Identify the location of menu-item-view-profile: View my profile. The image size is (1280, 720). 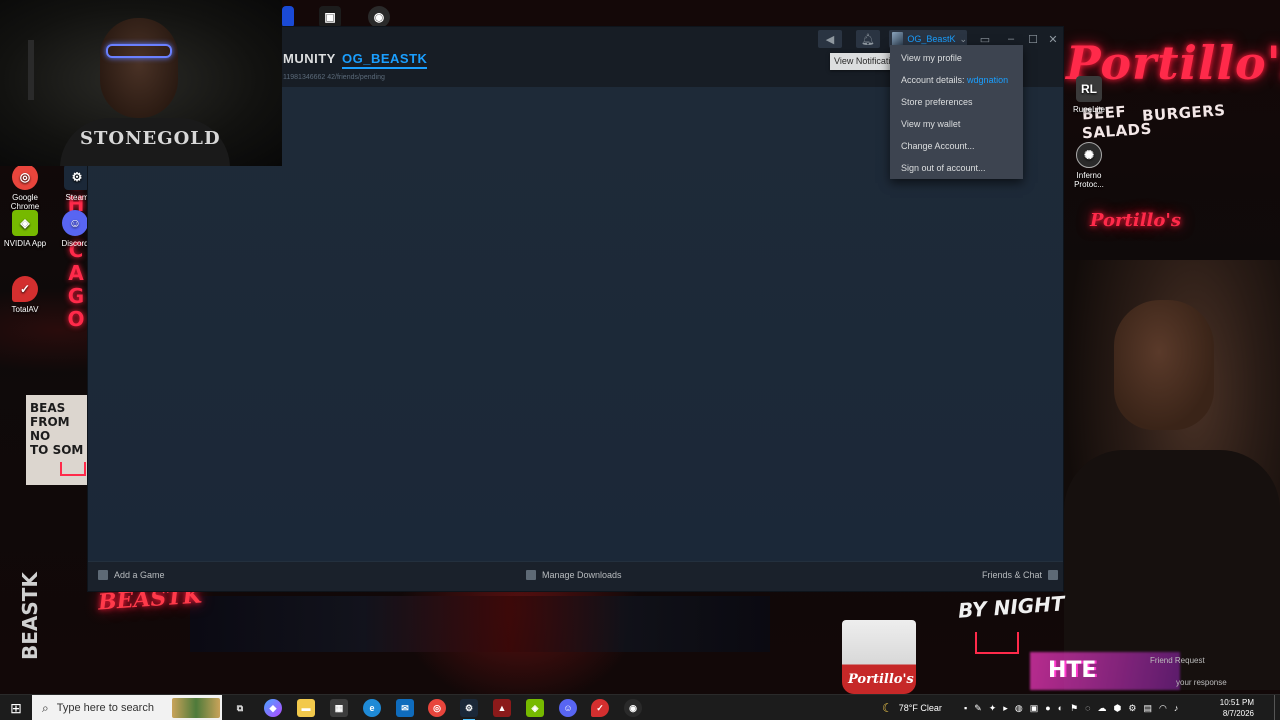
(956, 58).